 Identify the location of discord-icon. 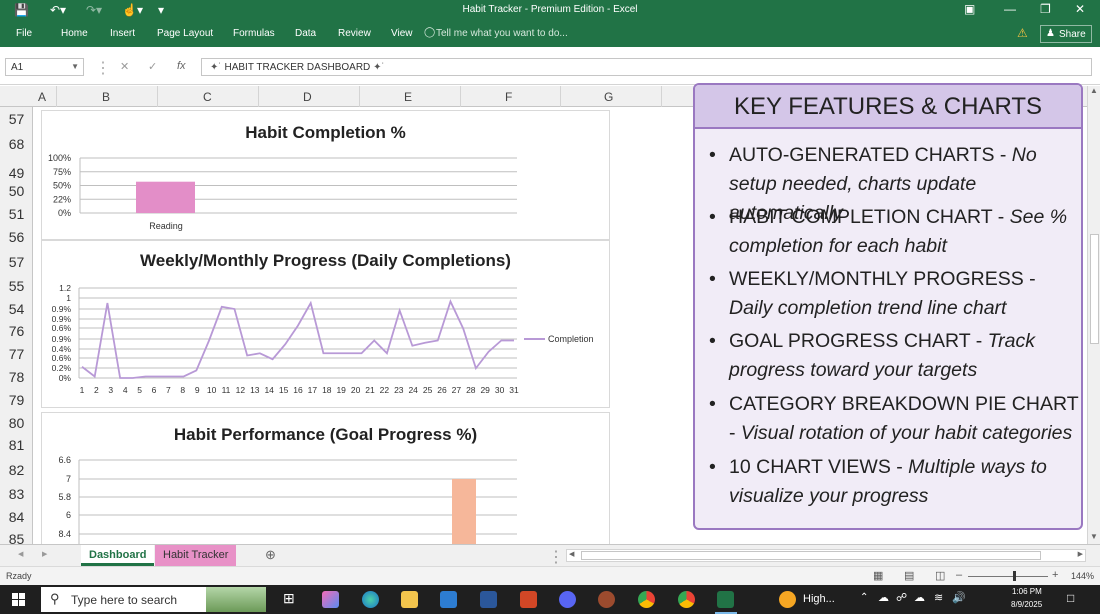
(567, 599).